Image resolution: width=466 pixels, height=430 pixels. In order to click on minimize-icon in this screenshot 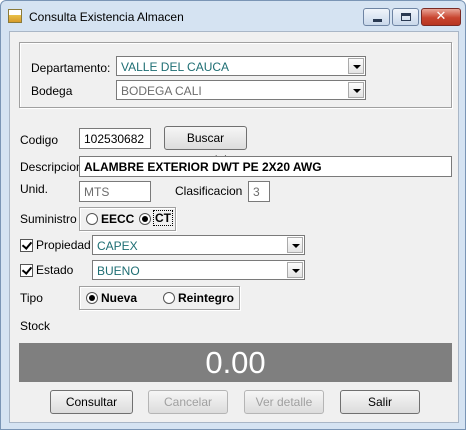, I will do `click(377, 20)`.